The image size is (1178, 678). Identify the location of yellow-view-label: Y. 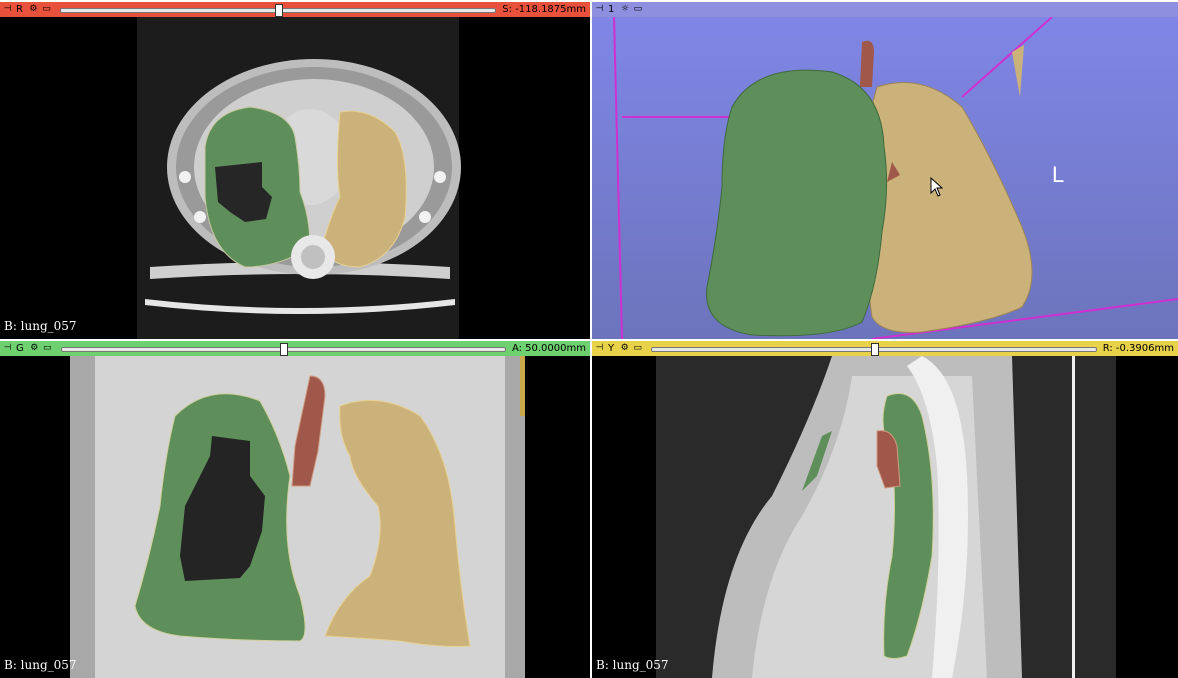
(611, 348).